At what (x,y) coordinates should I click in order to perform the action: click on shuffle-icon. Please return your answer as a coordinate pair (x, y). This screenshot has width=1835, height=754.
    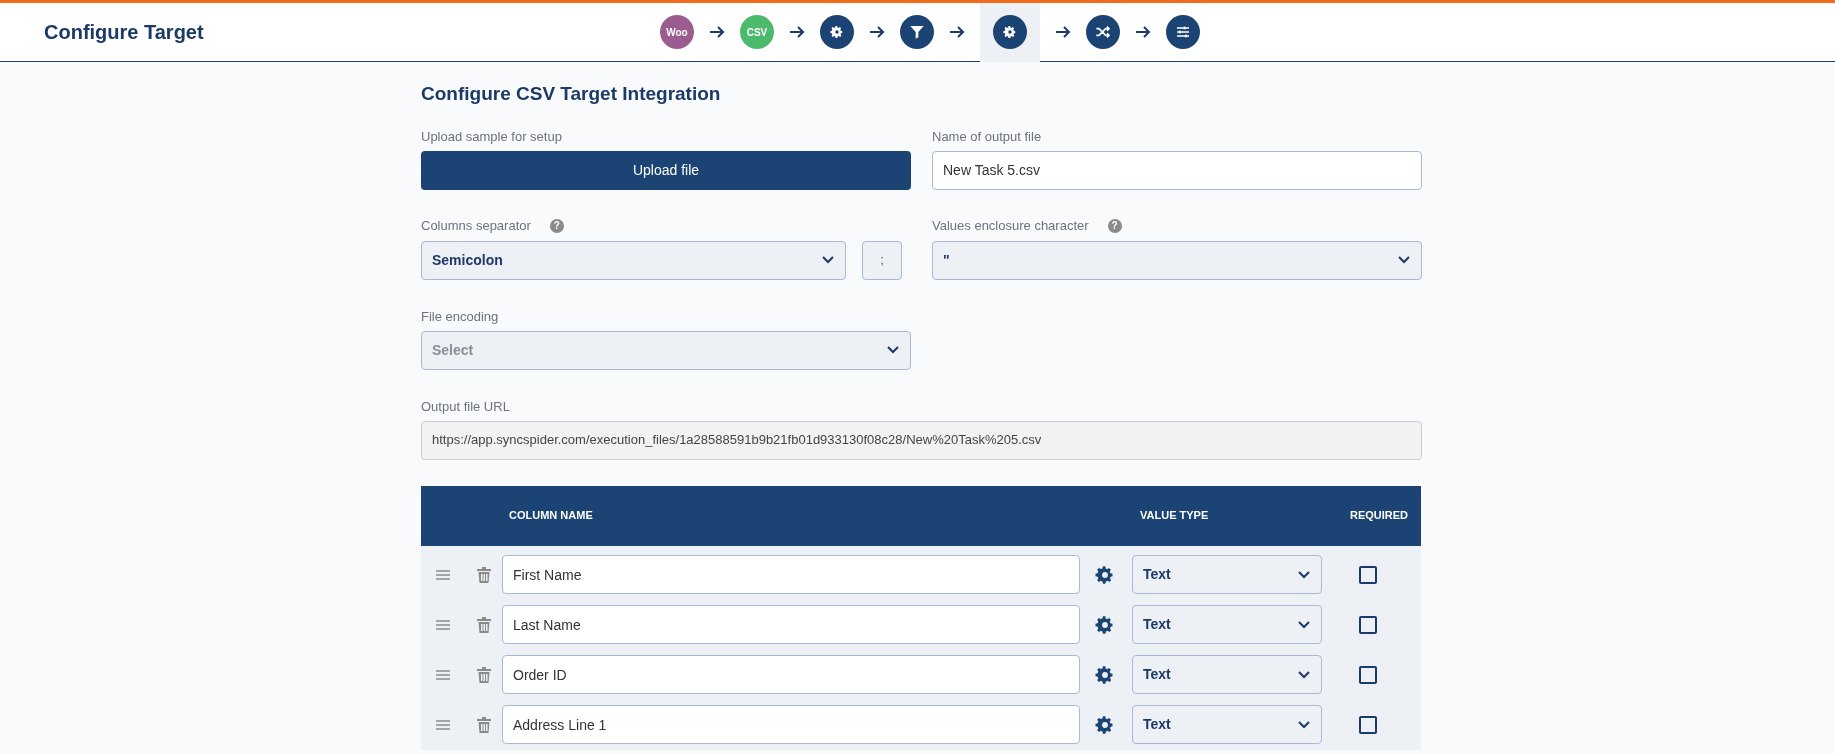
    Looking at the image, I should click on (1103, 32).